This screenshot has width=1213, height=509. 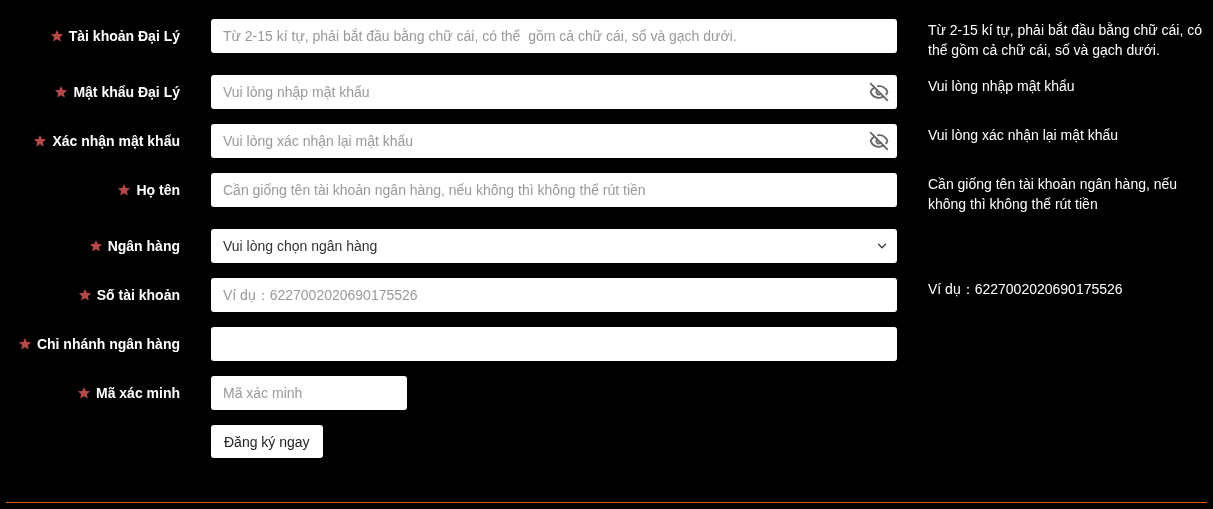 I want to click on input-field: Từ 2-15 kí tự, phải bắt đầu bằng chữ cái, có thể gồm cả chữ cái, số và gạch dưới., so click(x=554, y=36).